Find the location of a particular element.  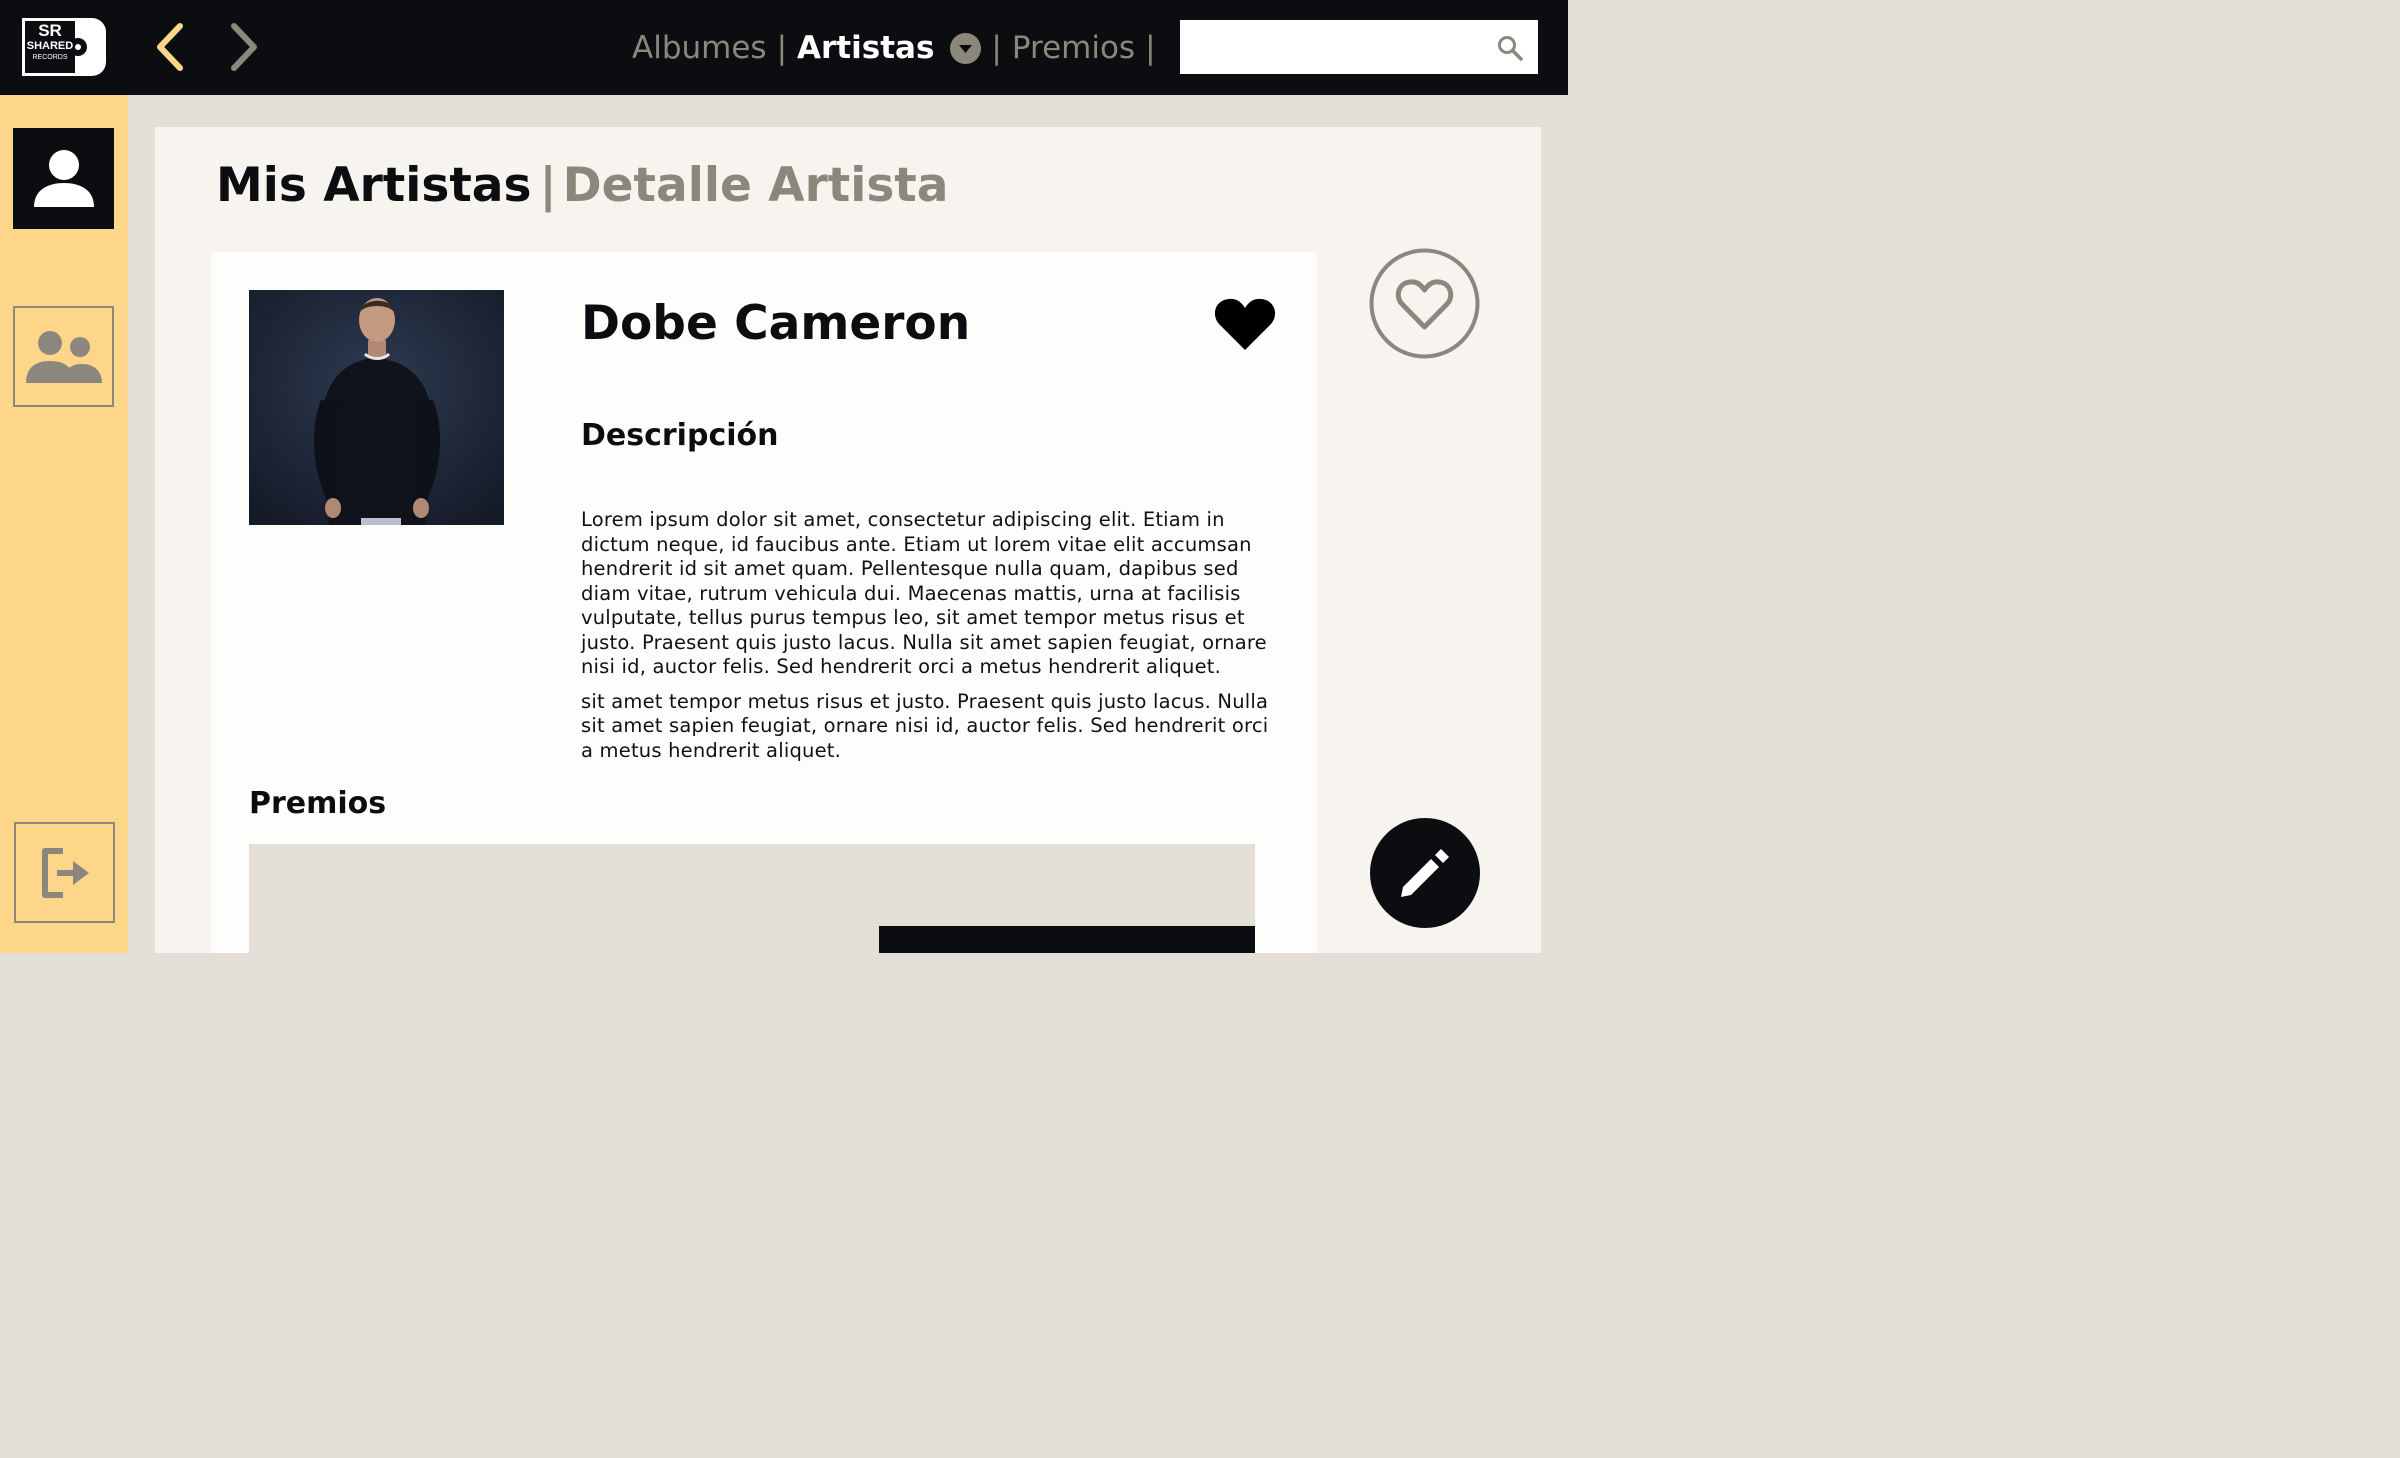

logout-icon is located at coordinates (65, 872).